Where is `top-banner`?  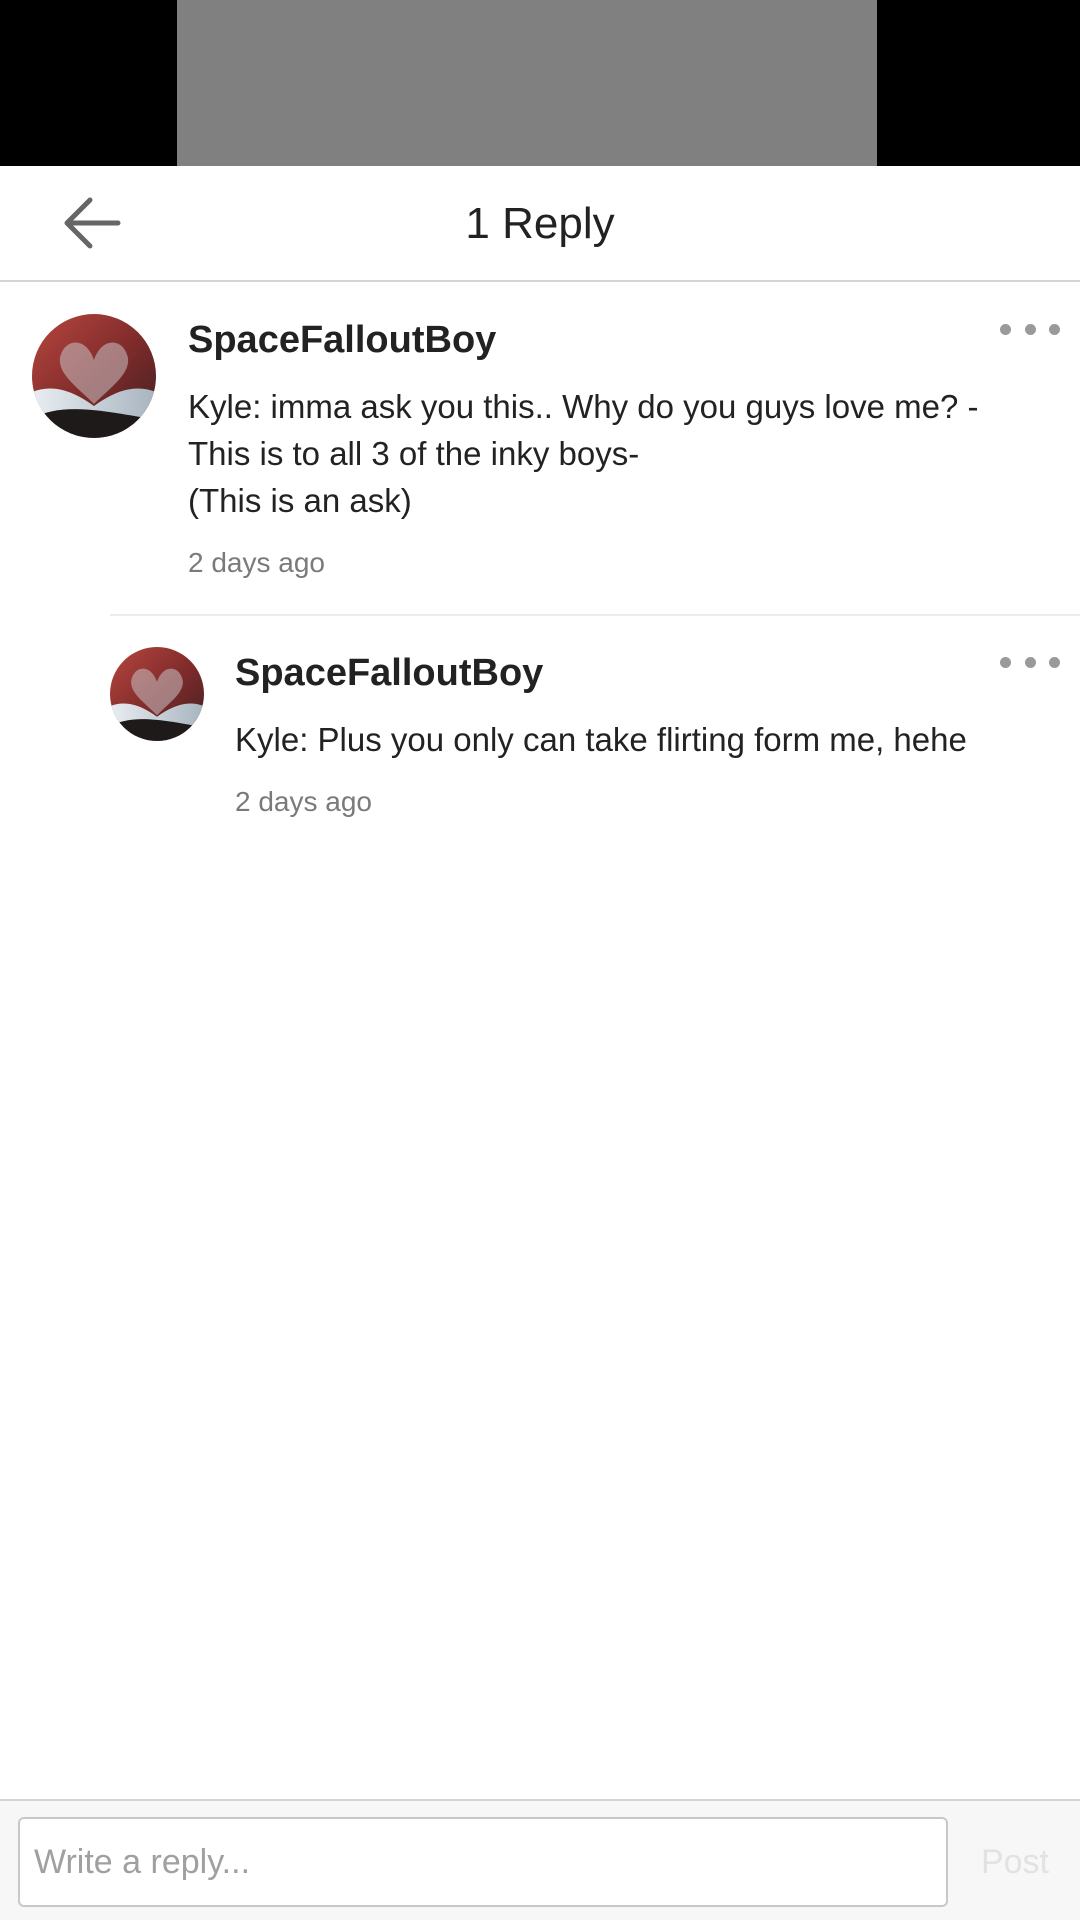
top-banner is located at coordinates (540, 83).